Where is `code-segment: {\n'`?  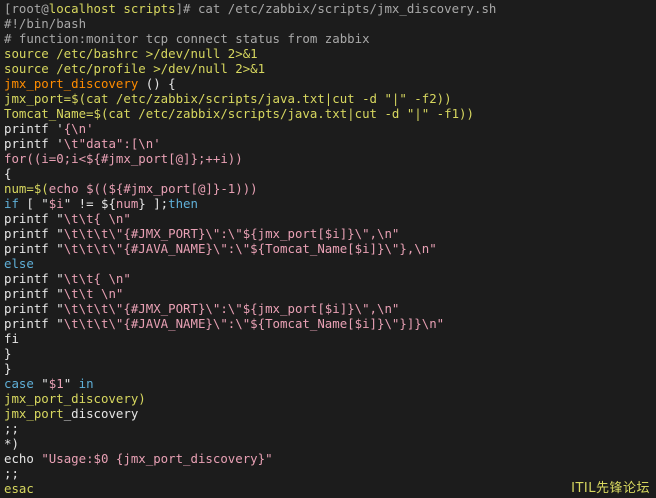 code-segment: {\n' is located at coordinates (78, 128).